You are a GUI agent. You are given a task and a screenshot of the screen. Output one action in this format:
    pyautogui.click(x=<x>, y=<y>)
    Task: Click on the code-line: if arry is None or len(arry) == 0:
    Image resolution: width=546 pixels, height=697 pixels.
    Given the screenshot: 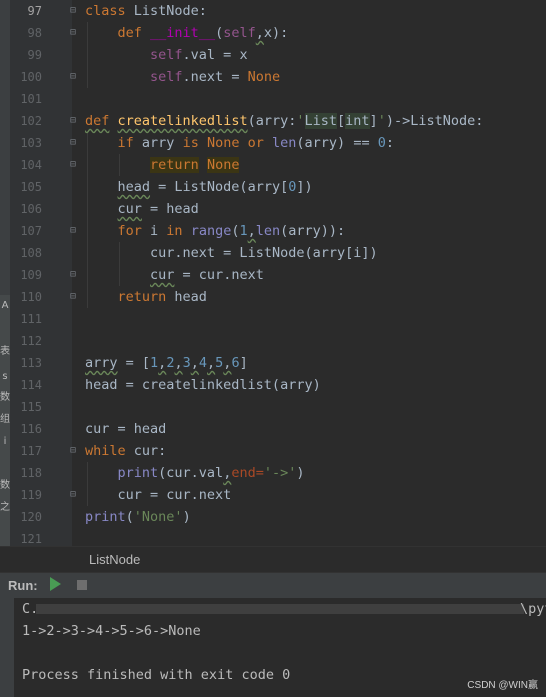 What is the action you would take?
    pyautogui.click(x=239, y=143)
    